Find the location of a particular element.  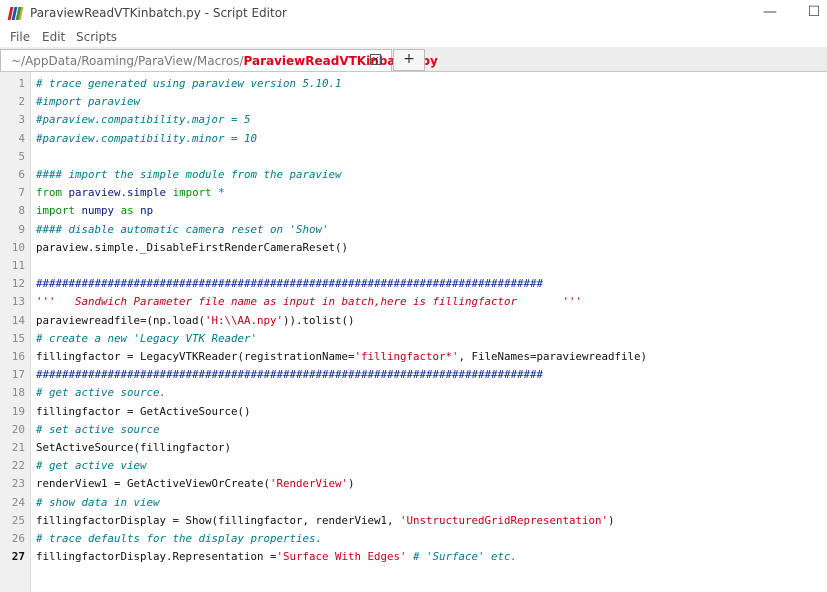

code-token: )).tolist() is located at coordinates (319, 320).